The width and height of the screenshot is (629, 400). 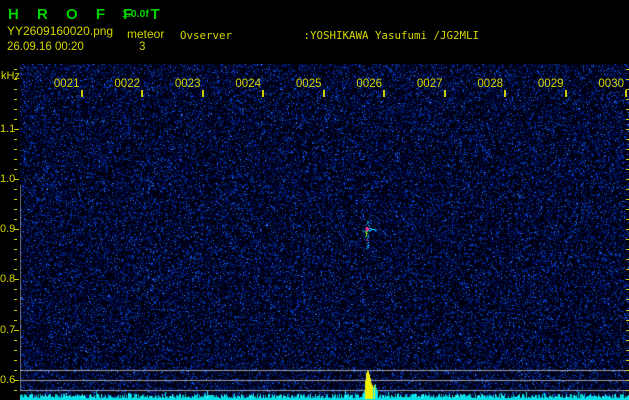 What do you see at coordinates (8, 179) in the screenshot?
I see `y-tick-label-1.0: 1.0` at bounding box center [8, 179].